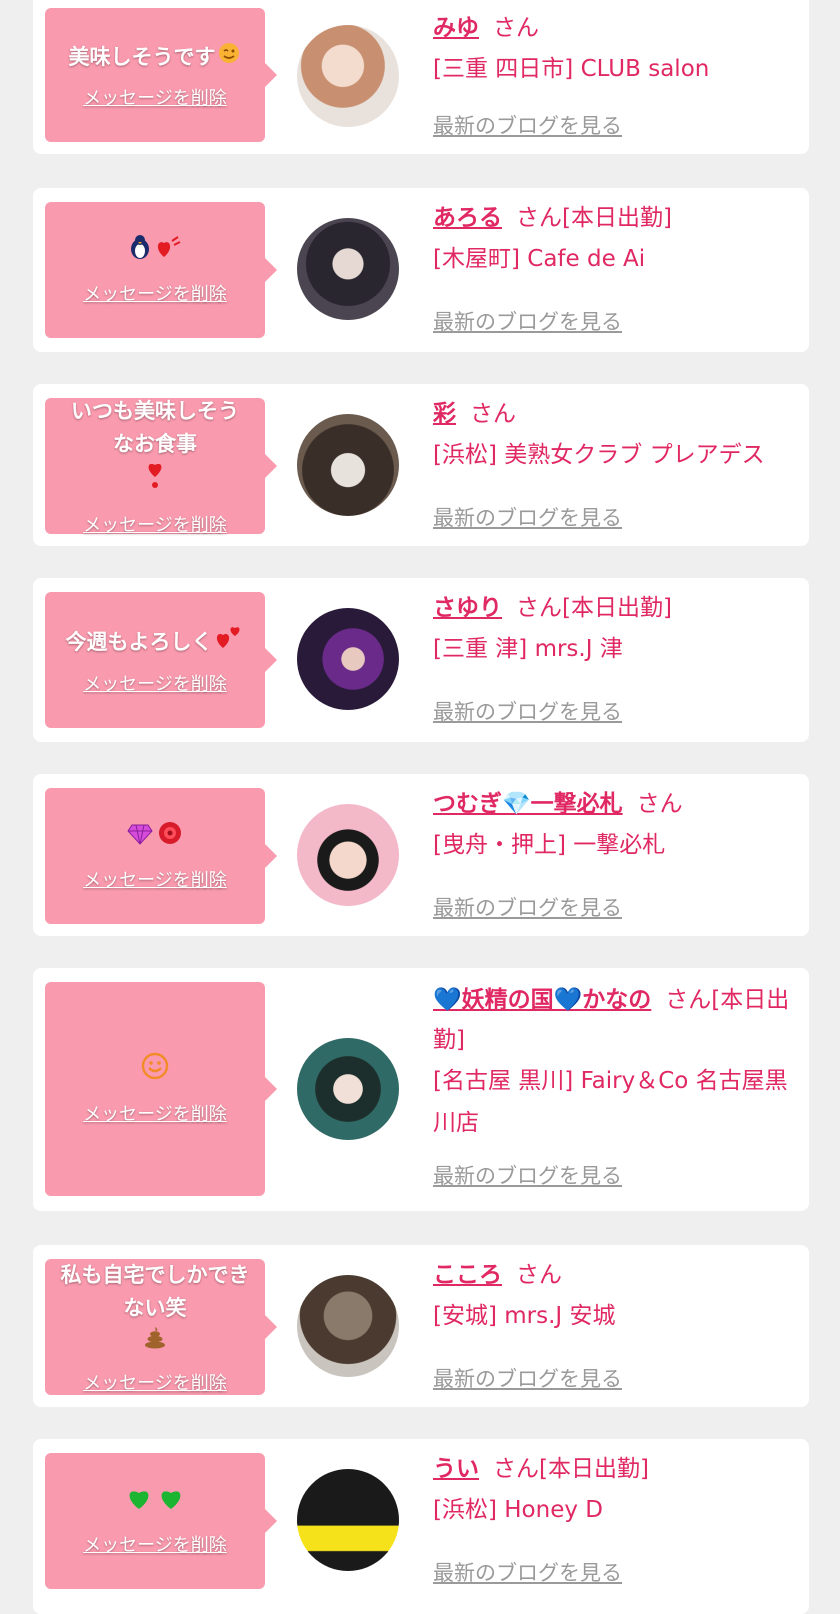  Describe the element at coordinates (467, 218) in the screenshot. I see `sender-name-link: あろる` at that location.